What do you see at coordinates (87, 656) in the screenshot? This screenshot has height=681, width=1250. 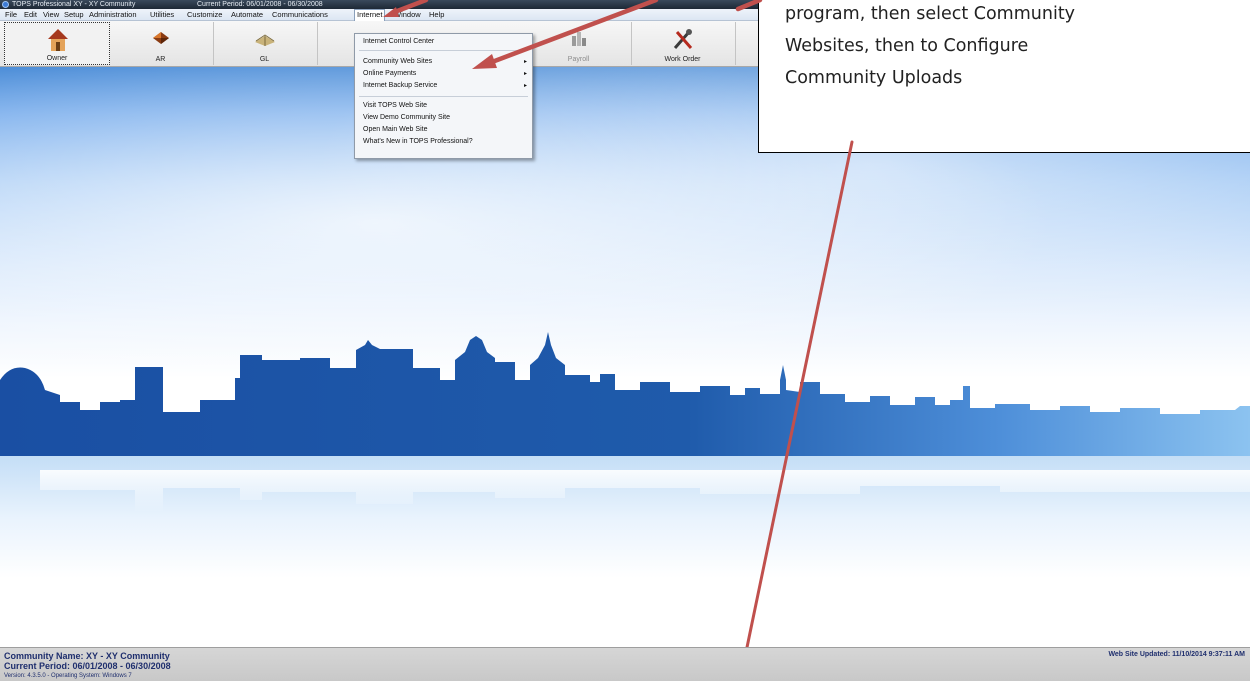 I see `status-community-name: Community Name: XY - XY Community` at bounding box center [87, 656].